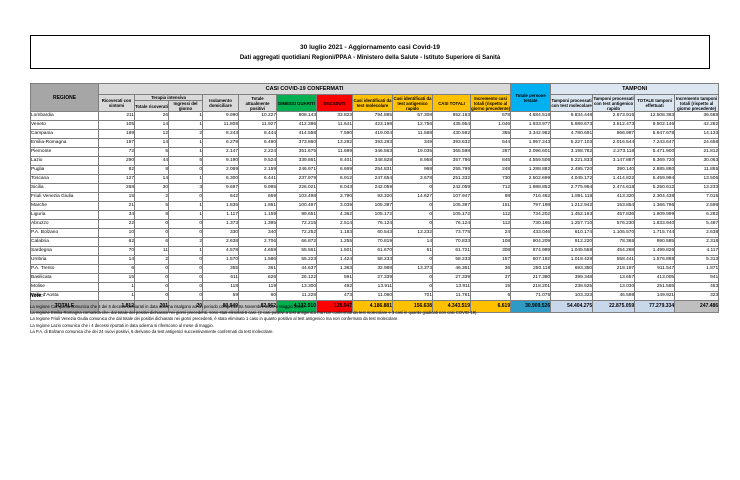 Image resolution: width=740 pixels, height=480 pixels. Describe the element at coordinates (151, 134) in the screenshot. I see `value-cell: 12` at that location.